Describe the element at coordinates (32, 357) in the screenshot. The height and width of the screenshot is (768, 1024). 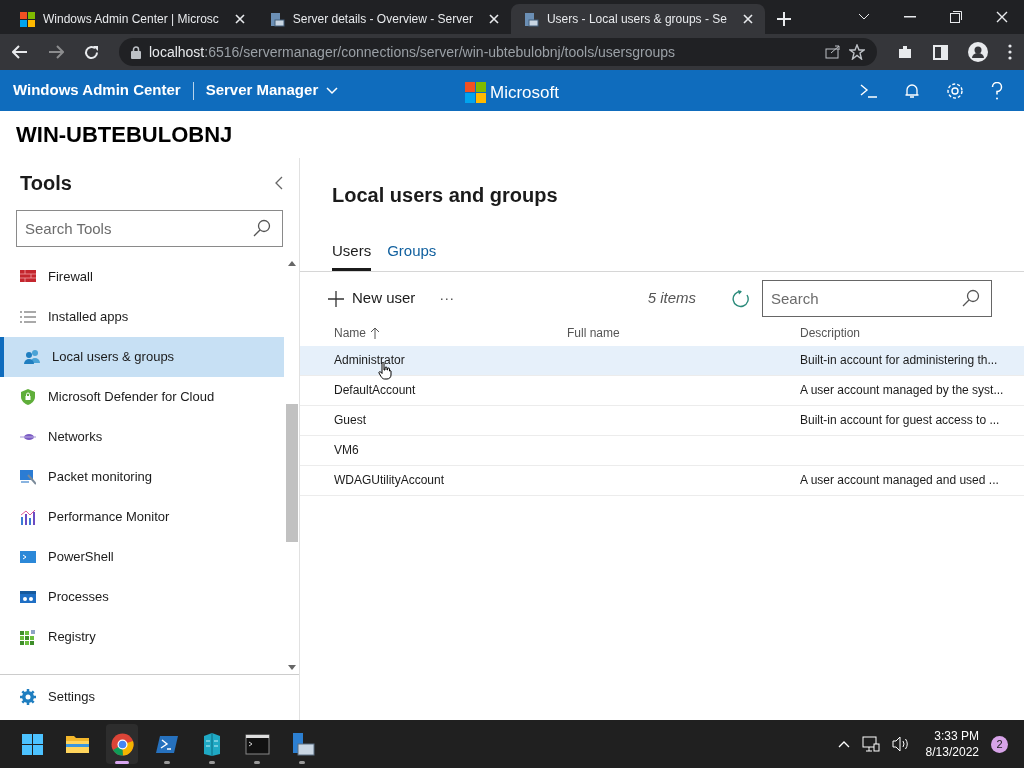
I see `users-icon` at that location.